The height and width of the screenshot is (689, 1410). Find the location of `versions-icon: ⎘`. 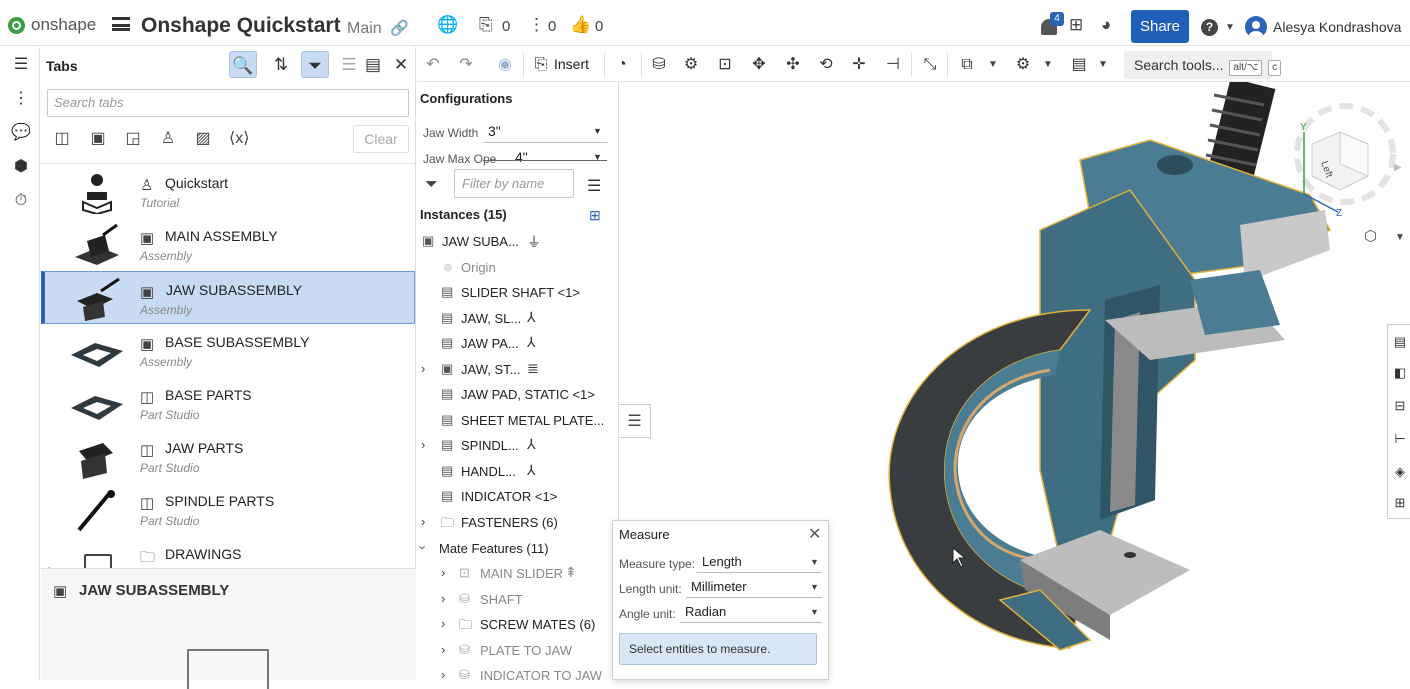

versions-icon: ⎘ is located at coordinates (486, 25).